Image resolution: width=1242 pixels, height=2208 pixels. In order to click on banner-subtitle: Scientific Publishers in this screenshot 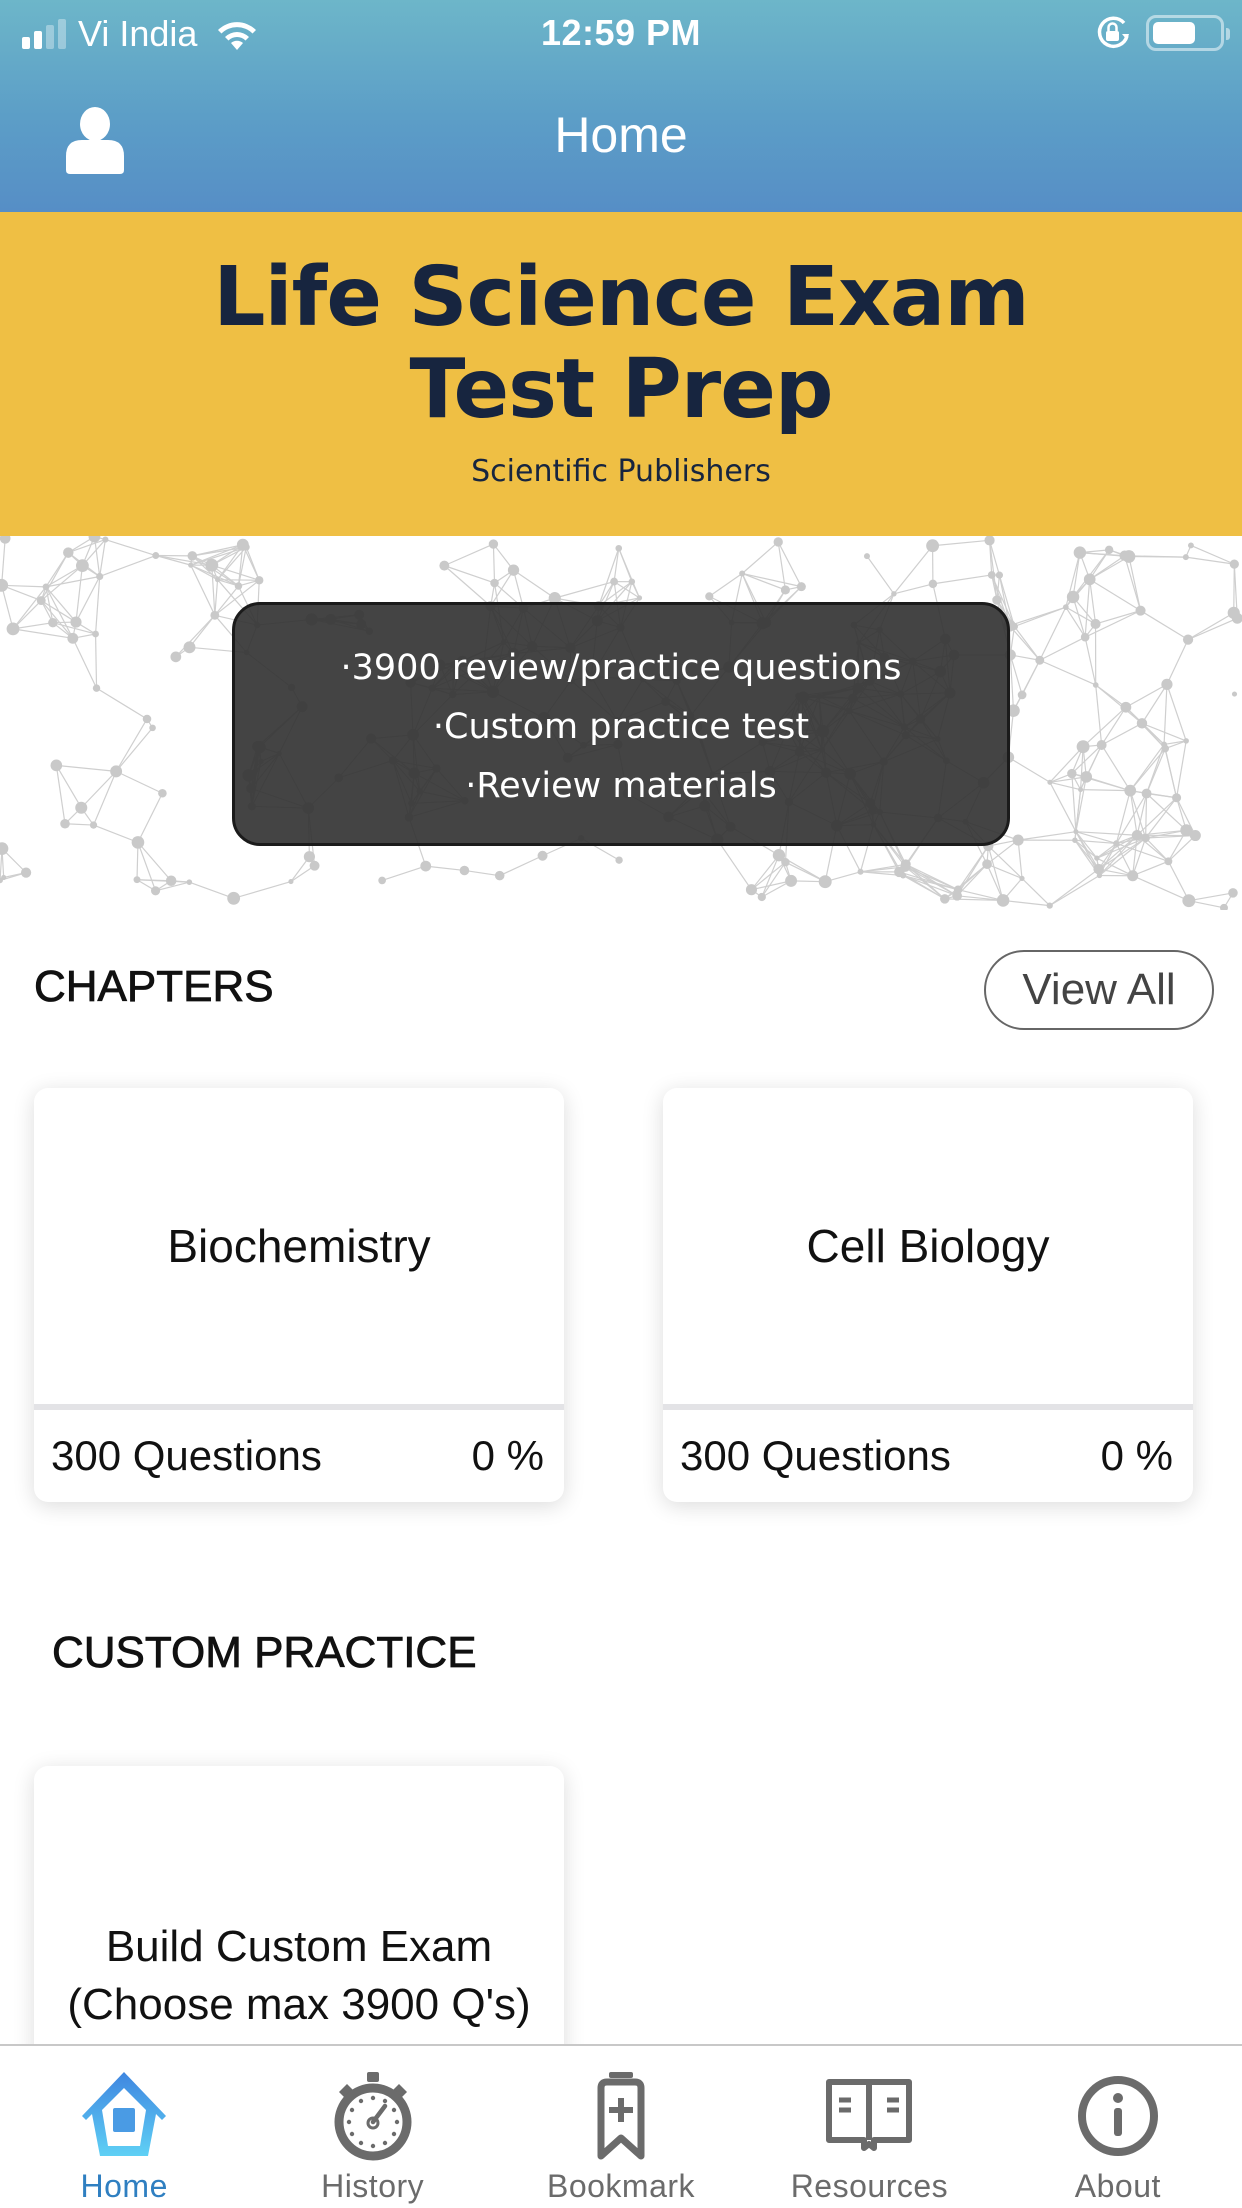, I will do `click(621, 471)`.